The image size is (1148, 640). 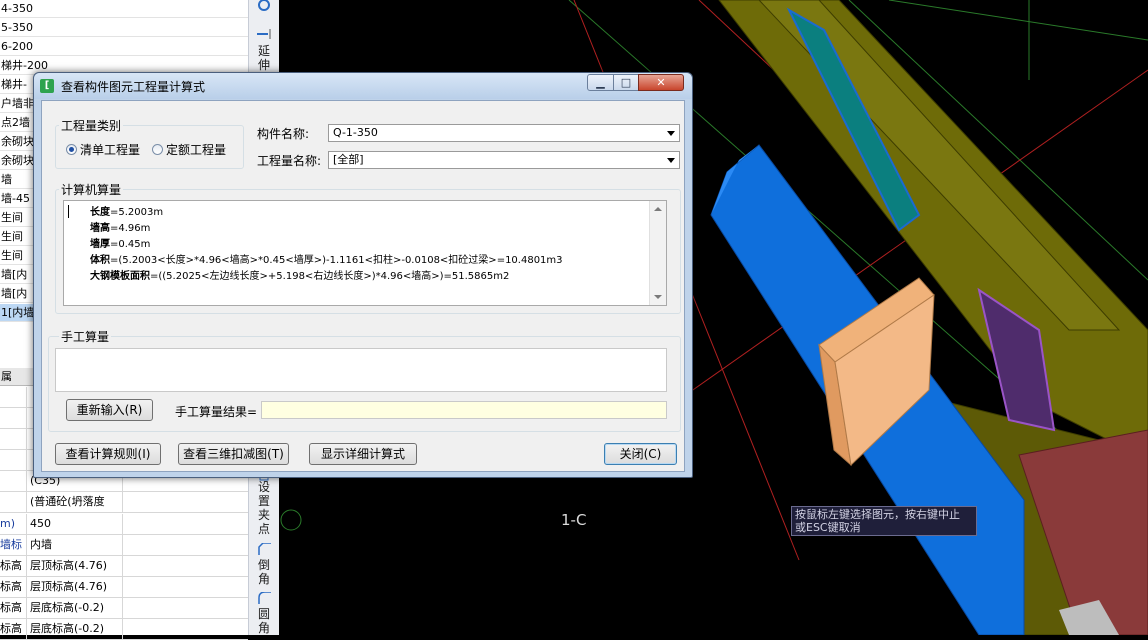 What do you see at coordinates (264, 58) in the screenshot?
I see `extend-button: 延伸` at bounding box center [264, 58].